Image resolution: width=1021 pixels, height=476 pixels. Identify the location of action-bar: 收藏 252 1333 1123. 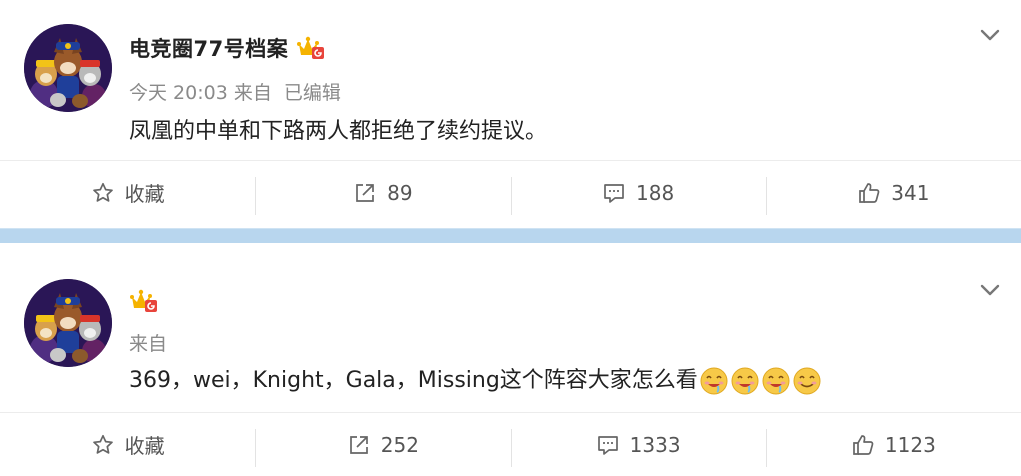
(510, 444).